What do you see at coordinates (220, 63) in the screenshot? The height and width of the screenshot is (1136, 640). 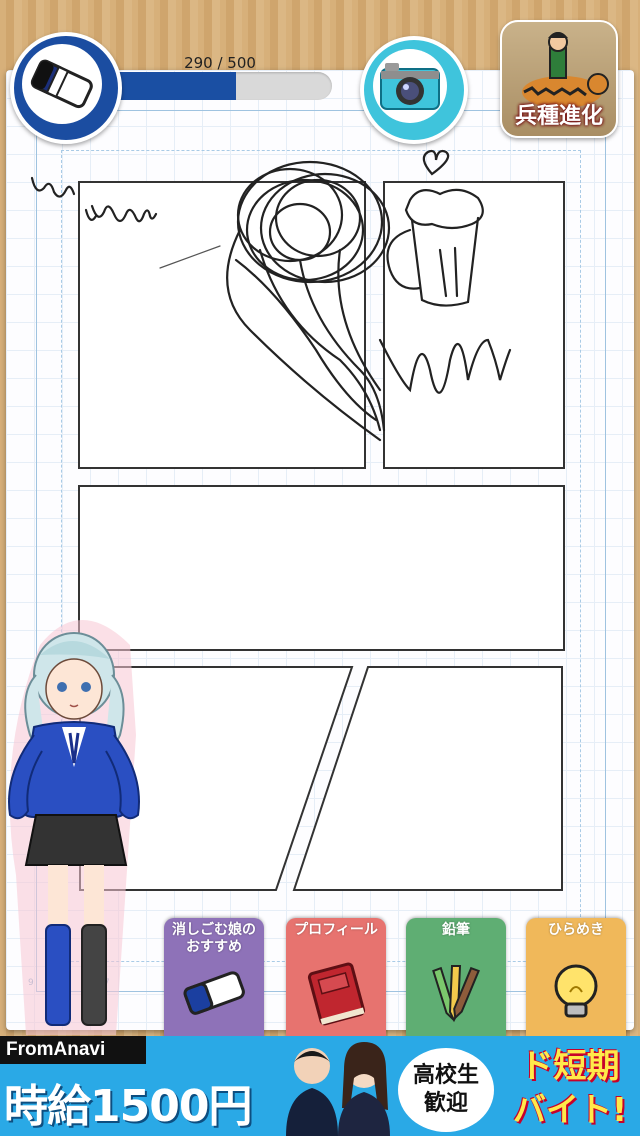 I see `eraser-durability-text: 290 / 500` at bounding box center [220, 63].